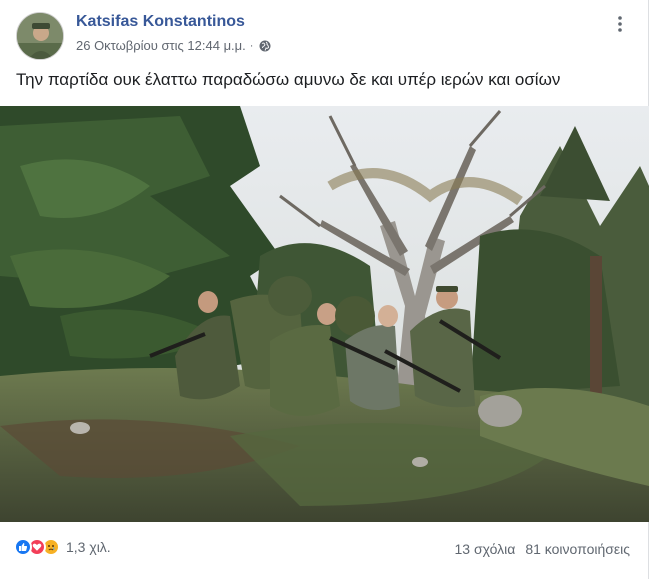  I want to click on author-avatar, so click(40, 36).